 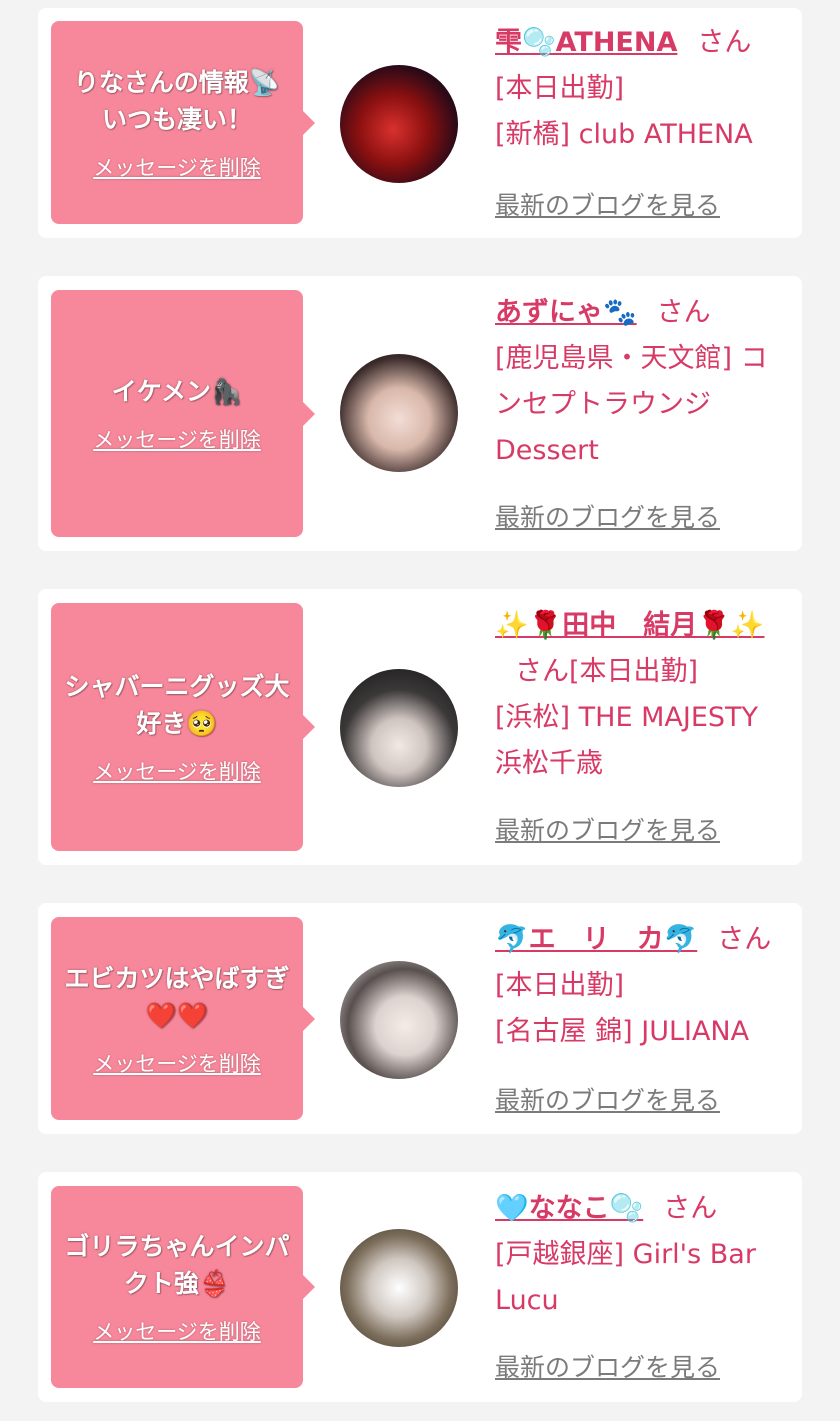 I want to click on cast-name-link: 🐬エ リ カ🐬, so click(x=596, y=939).